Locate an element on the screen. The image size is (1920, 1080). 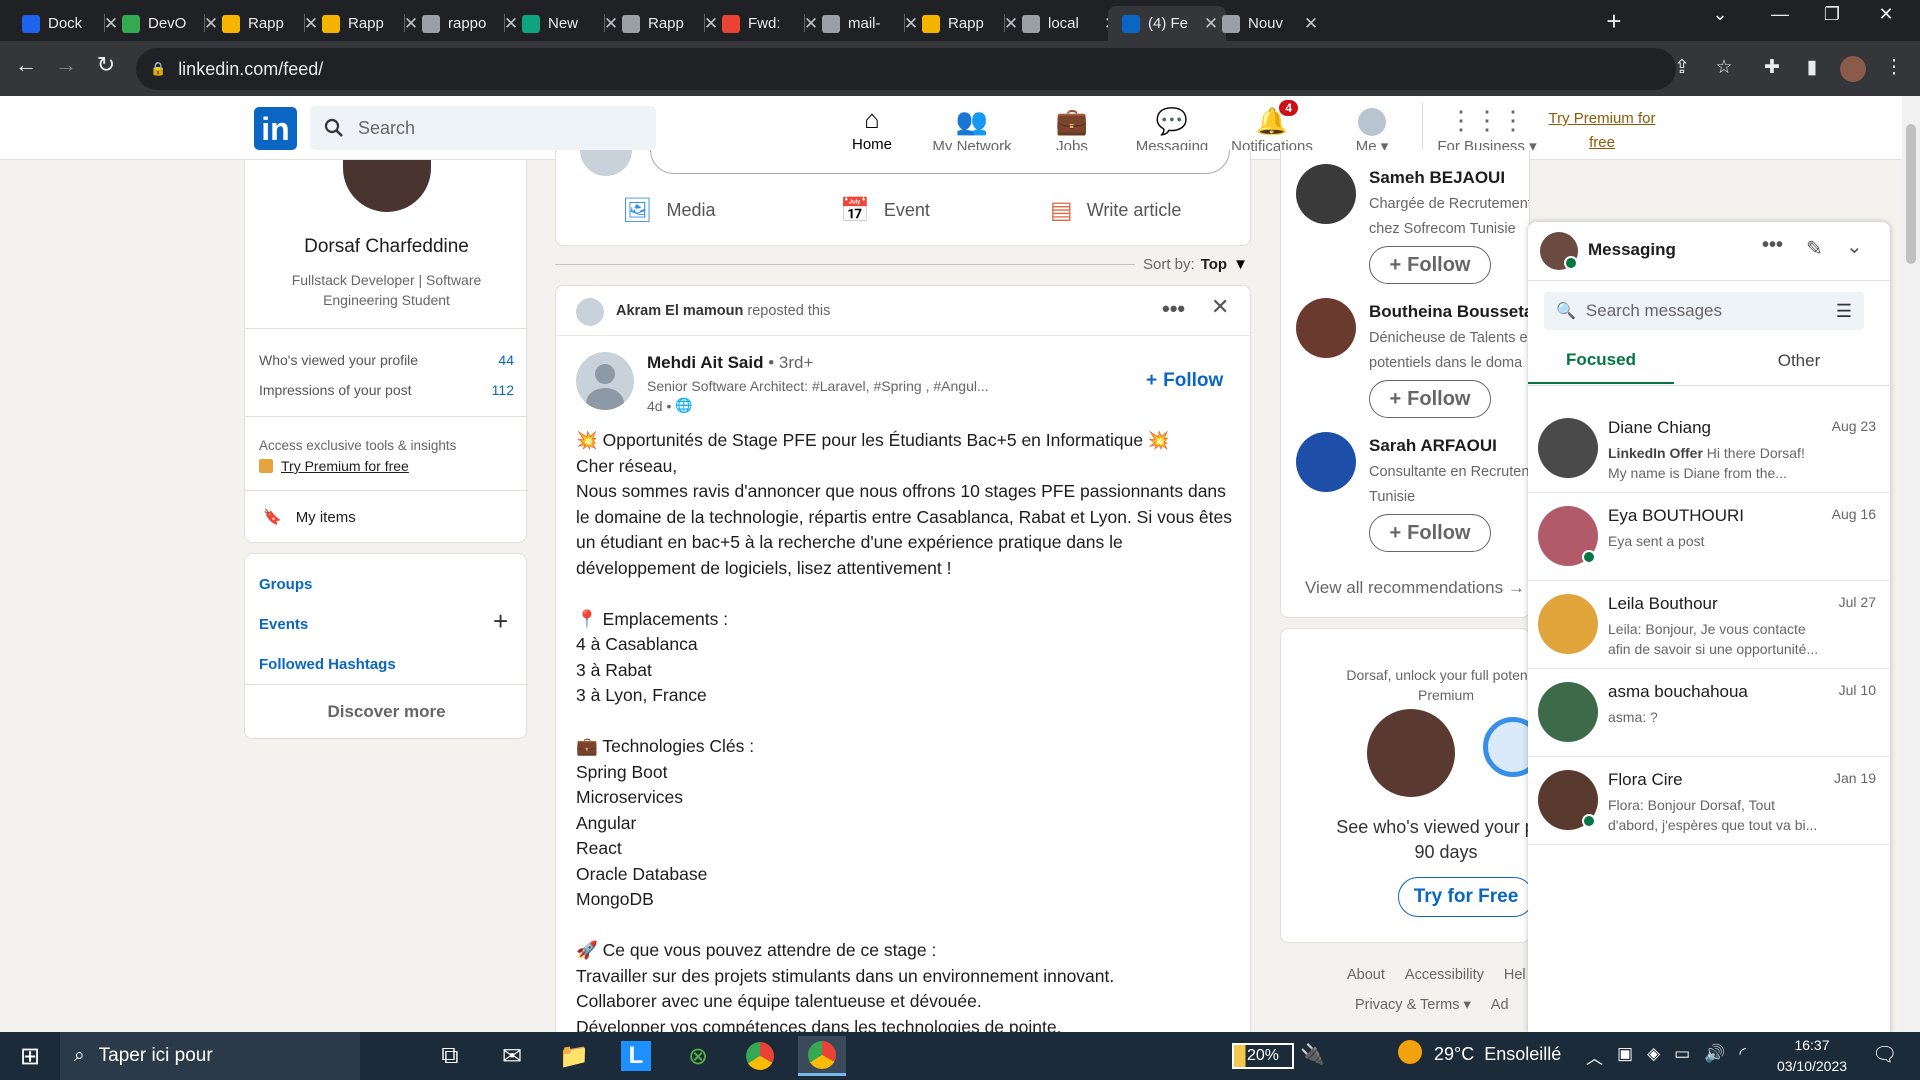
try-premium-link: Try Premium for free is located at coordinates (1602, 131).